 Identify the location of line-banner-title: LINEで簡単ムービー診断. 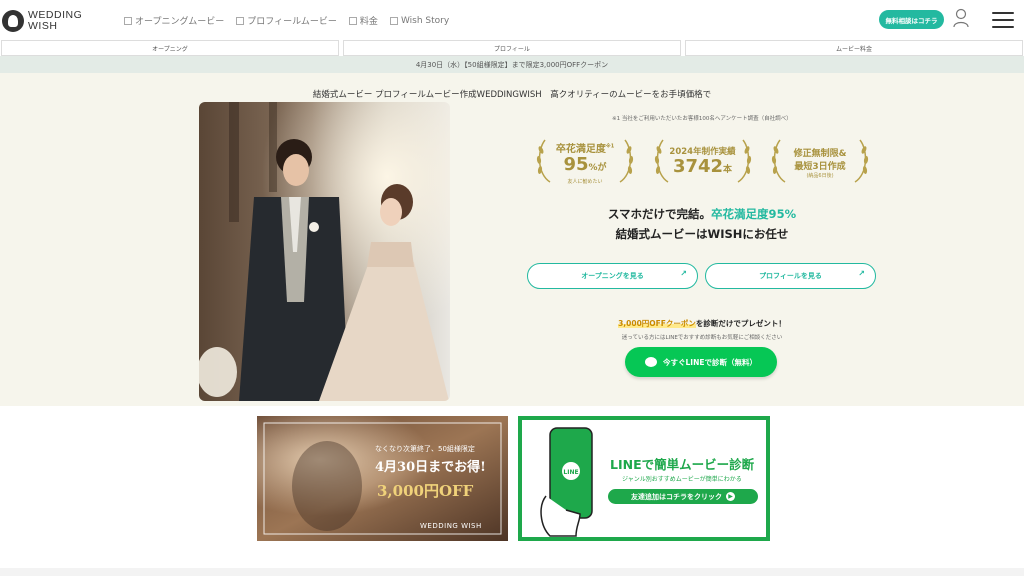
(682, 464).